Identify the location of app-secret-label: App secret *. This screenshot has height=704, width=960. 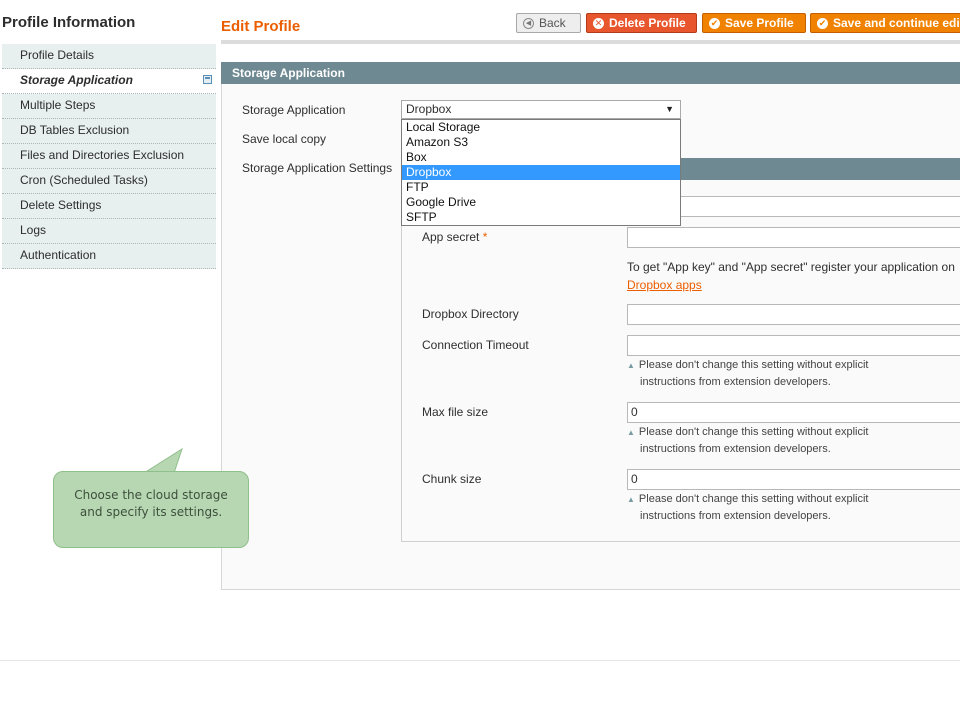
(454, 237).